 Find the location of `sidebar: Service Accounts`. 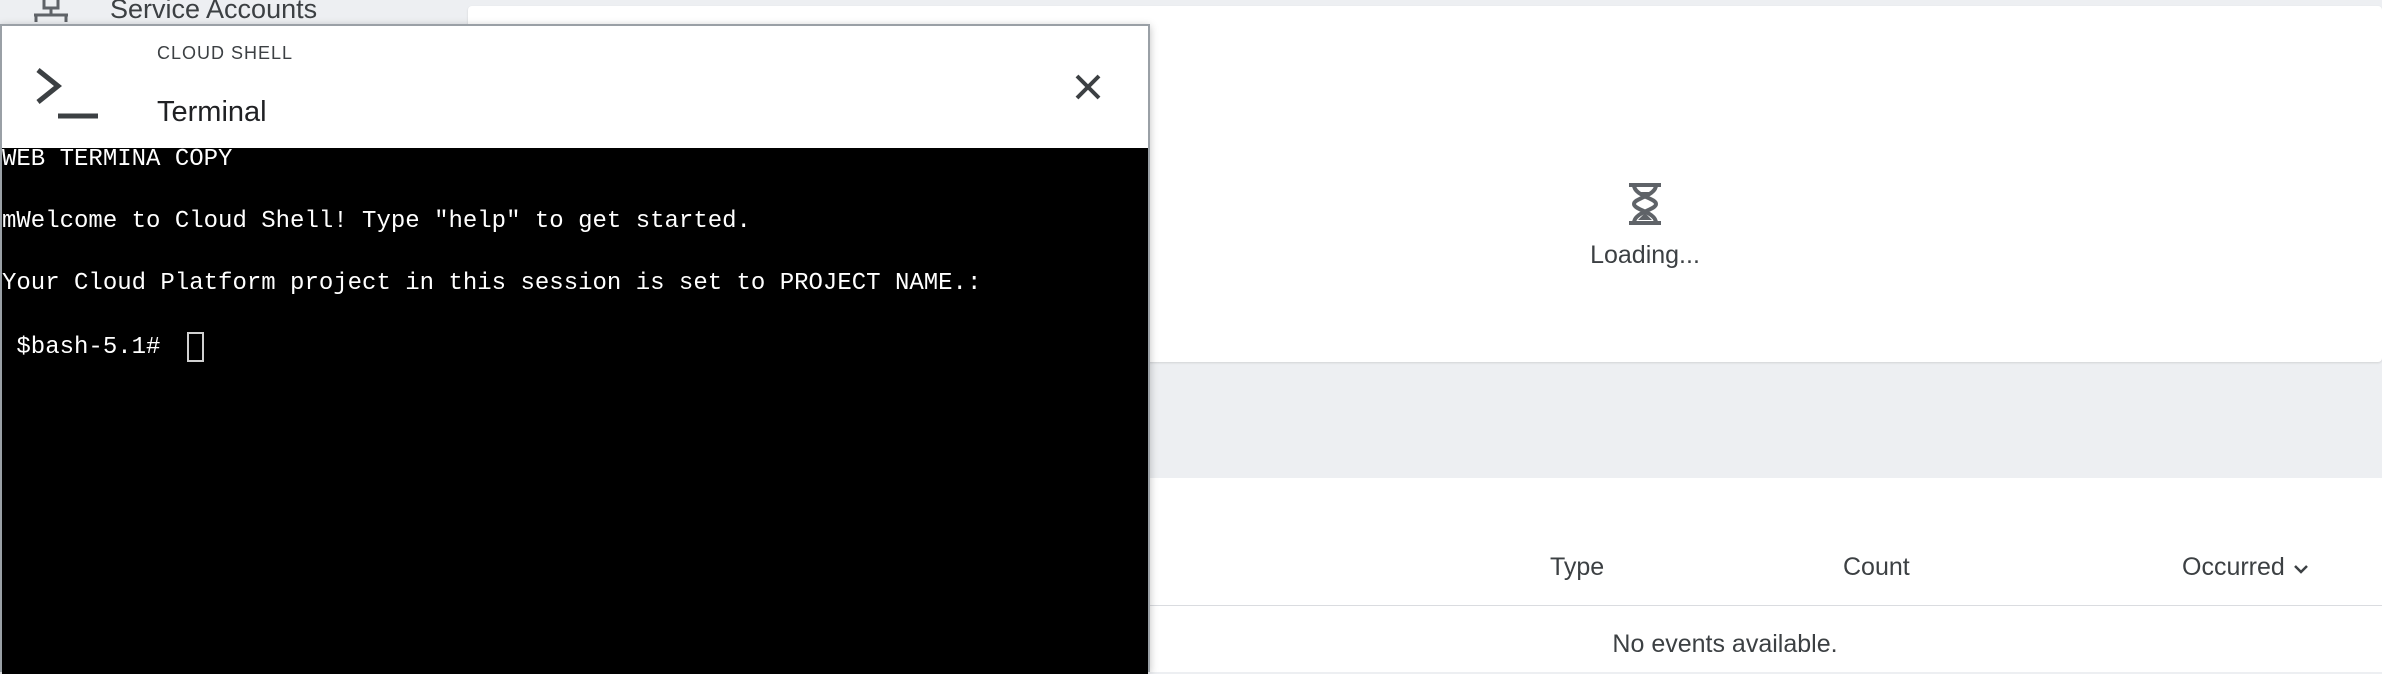

sidebar: Service Accounts is located at coordinates (235, 12).